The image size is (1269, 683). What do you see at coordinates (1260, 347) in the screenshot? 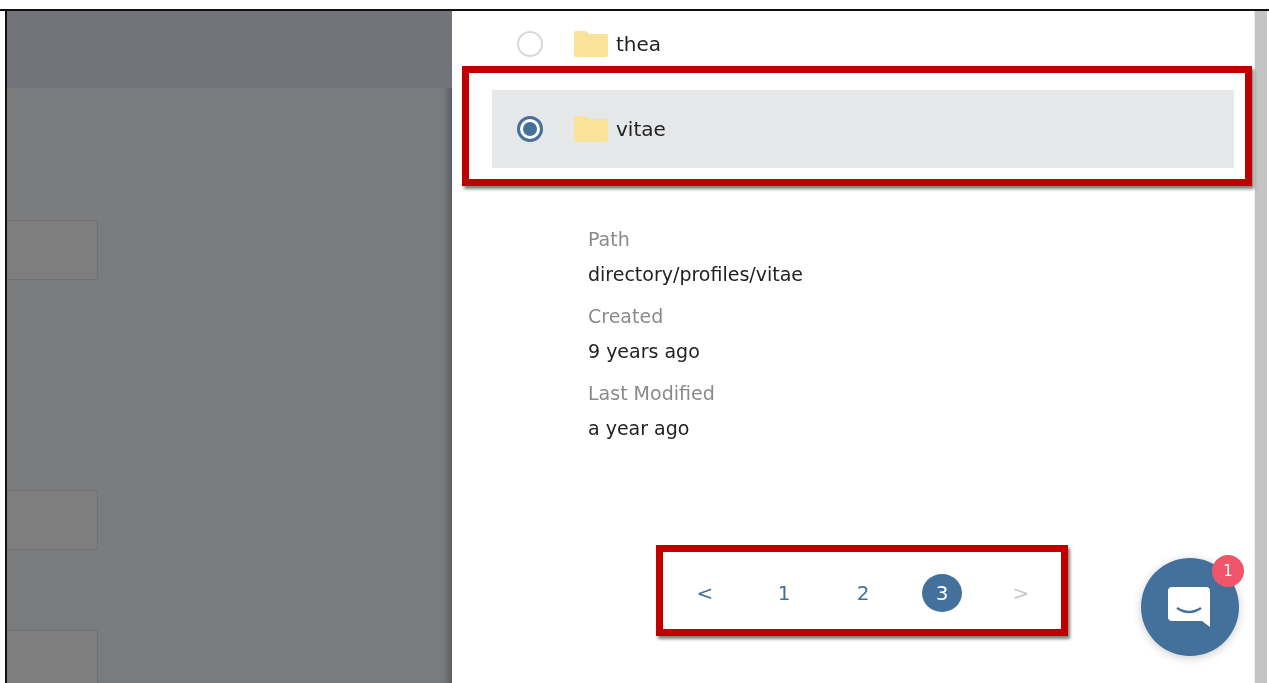
I see `scrollbar` at bounding box center [1260, 347].